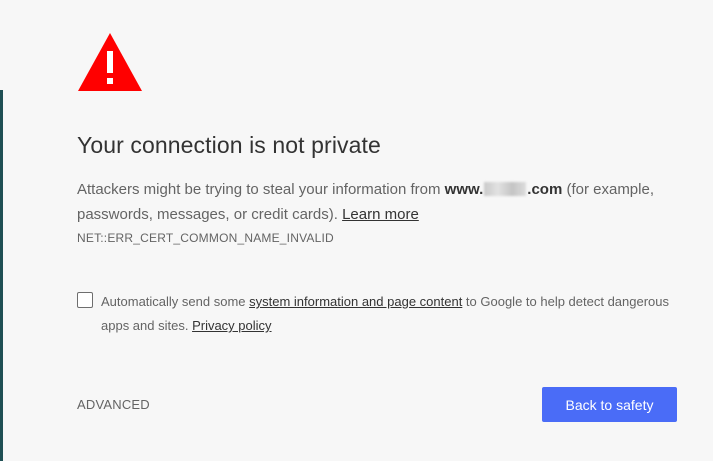 This screenshot has width=713, height=461. What do you see at coordinates (231, 325) in the screenshot?
I see `privacy-policy-link: Privacy policy` at bounding box center [231, 325].